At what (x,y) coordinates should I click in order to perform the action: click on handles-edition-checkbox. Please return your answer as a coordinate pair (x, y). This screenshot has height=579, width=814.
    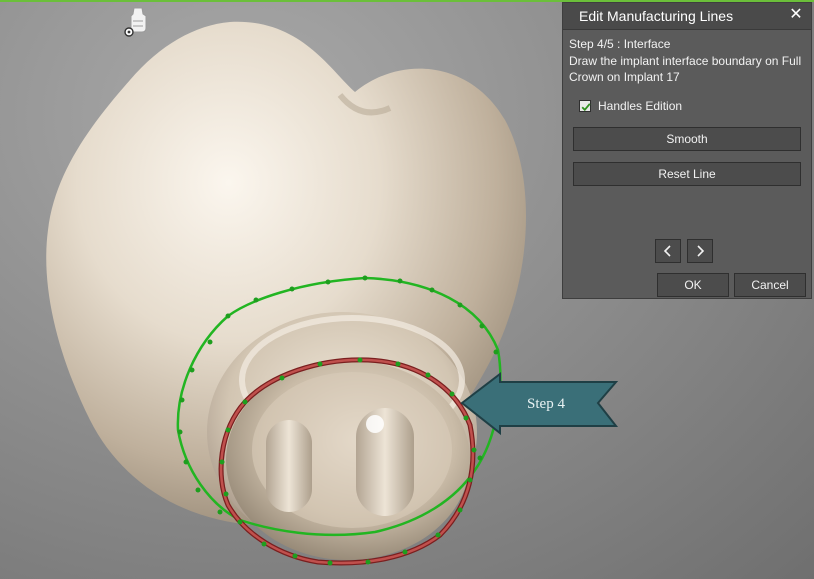
    Looking at the image, I should click on (585, 106).